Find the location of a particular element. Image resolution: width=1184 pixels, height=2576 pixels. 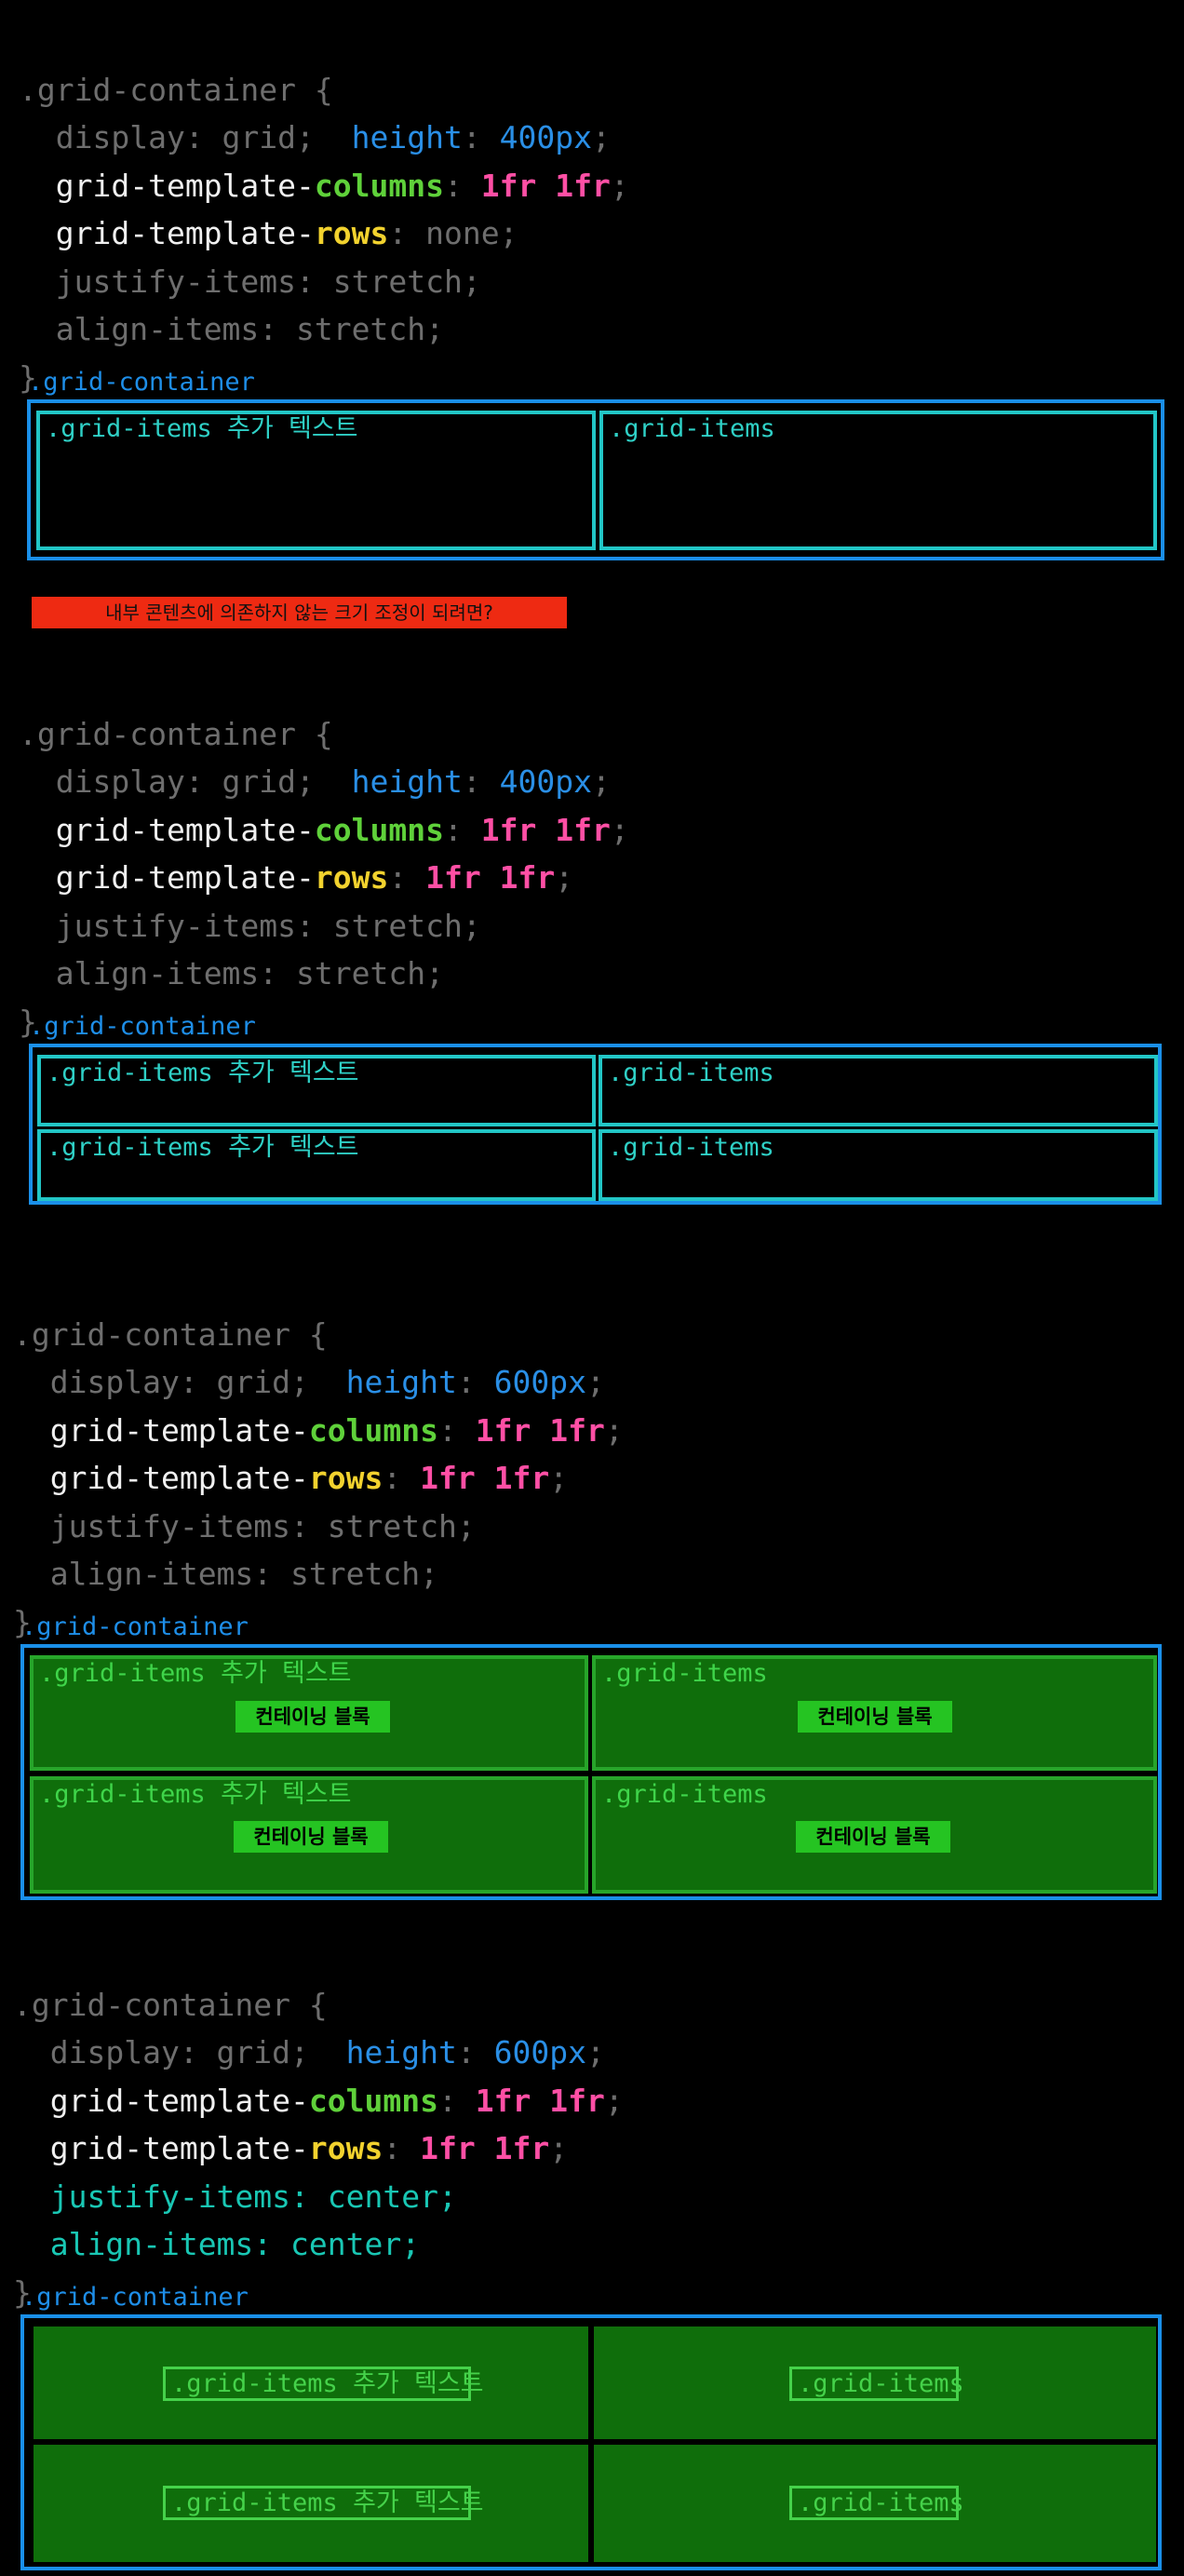

grid-cell-3: .grid-items 추가 텍스트 is located at coordinates (311, 2503).